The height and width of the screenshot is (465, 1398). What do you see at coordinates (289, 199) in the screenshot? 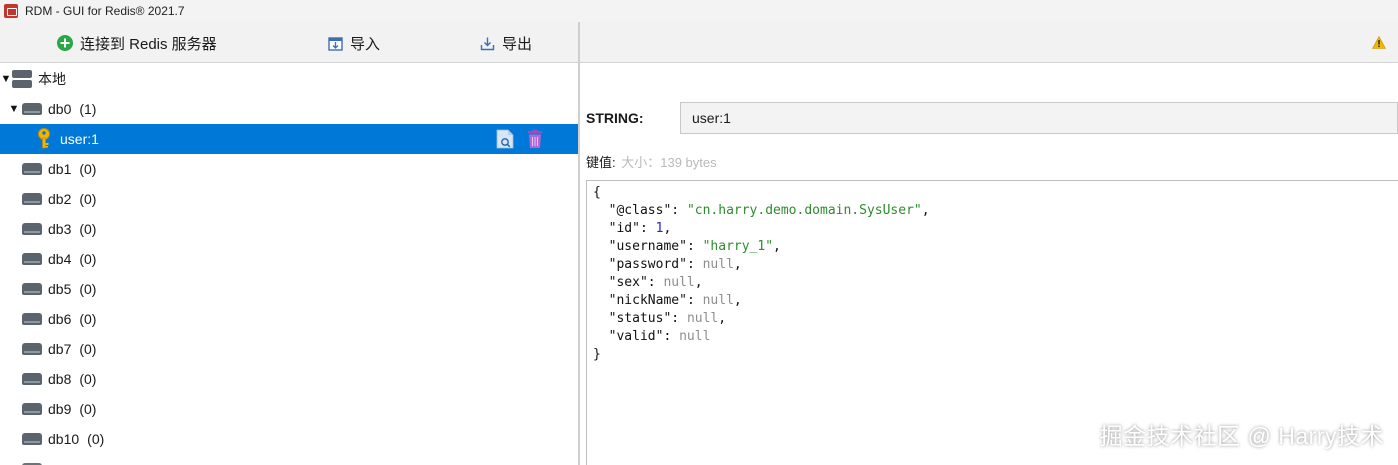
I see `db-node-db2: db2 (0)` at bounding box center [289, 199].